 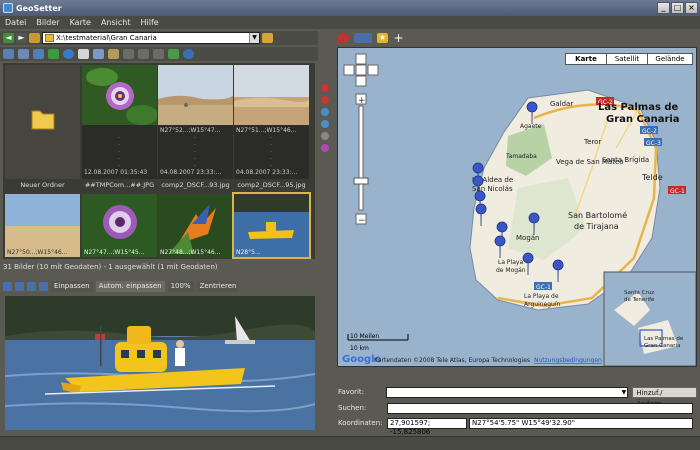 What do you see at coordinates (188, 54) in the screenshot?
I see `globe-icon` at bounding box center [188, 54].